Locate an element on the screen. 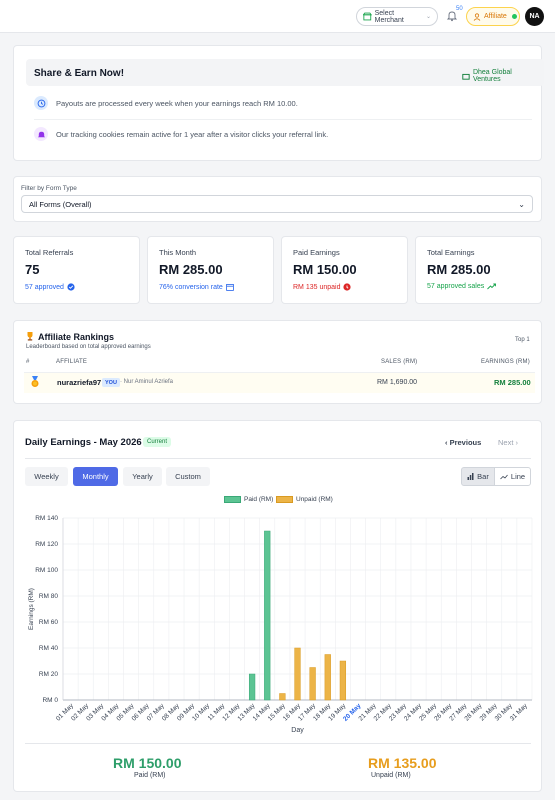 The height and width of the screenshot is (800, 555). y-tick-label: RM 80 is located at coordinates (49, 596).